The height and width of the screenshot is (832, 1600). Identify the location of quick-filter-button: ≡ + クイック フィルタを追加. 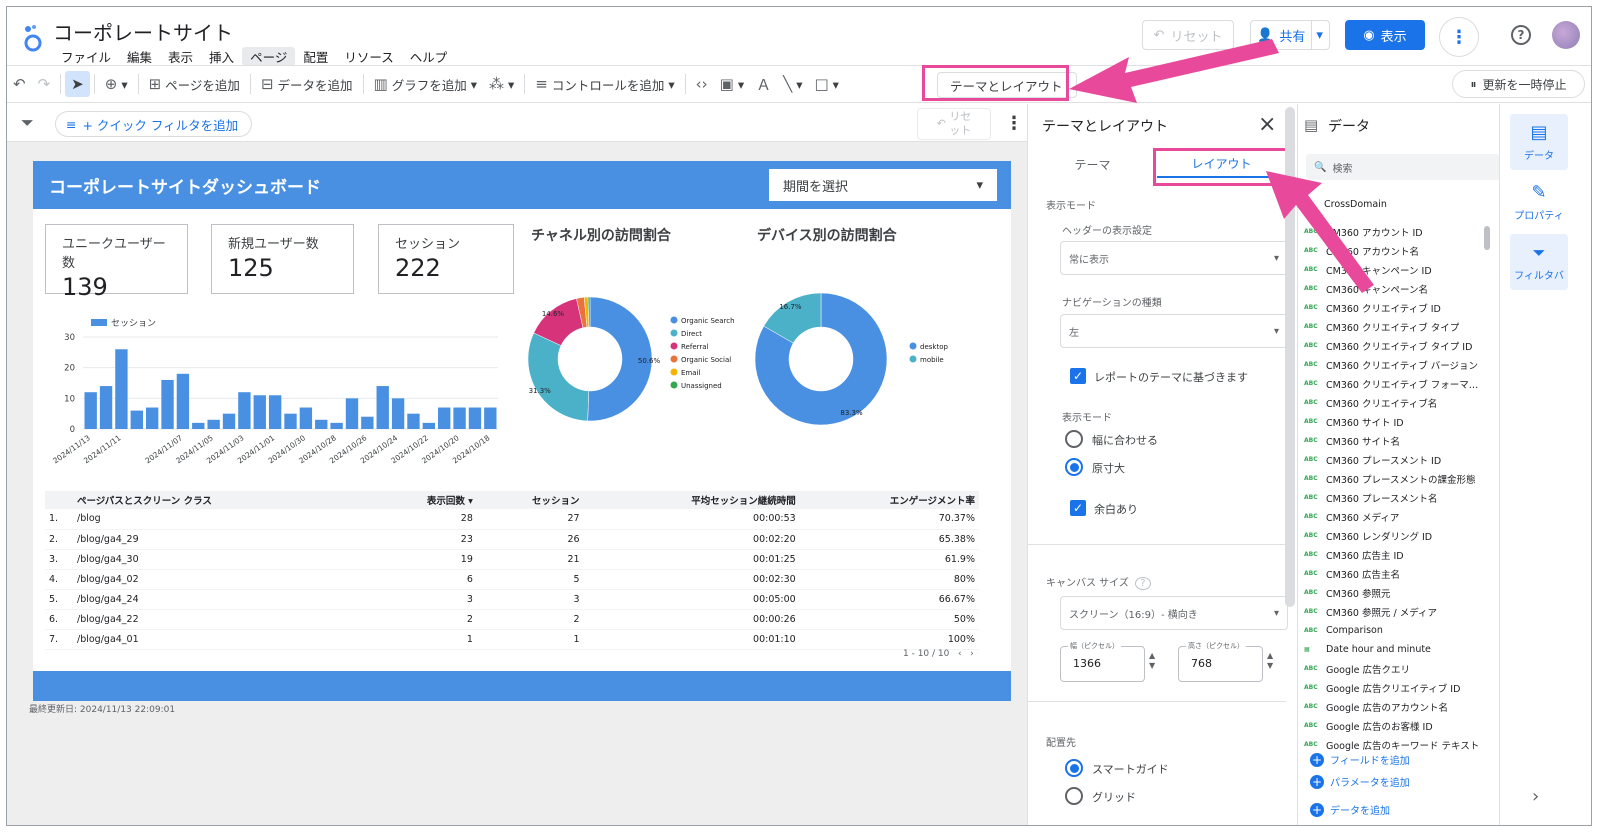
(153, 124).